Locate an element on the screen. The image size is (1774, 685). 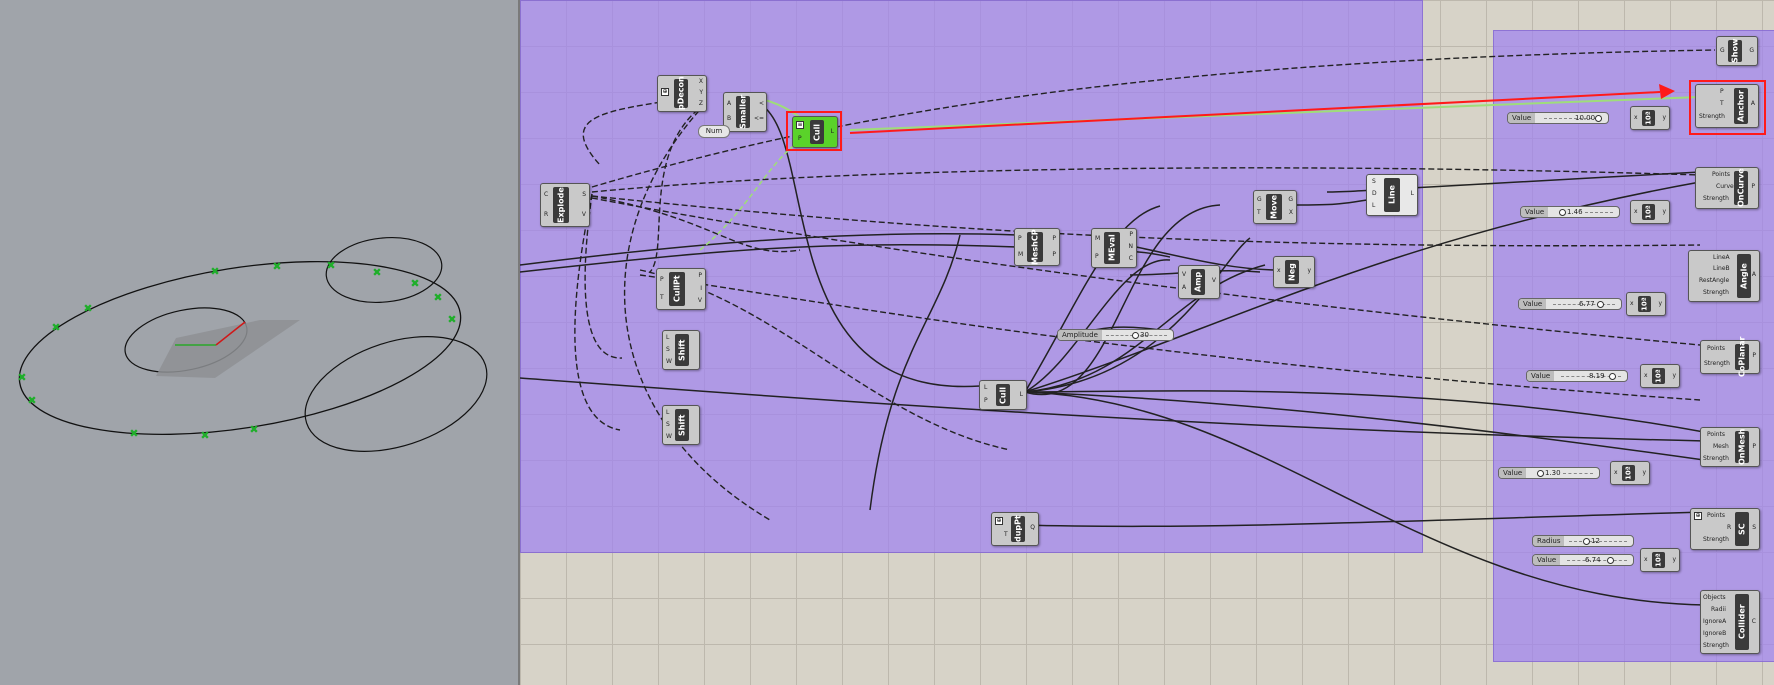
value-slider-2: Value 1.46 is located at coordinates (1570, 212).